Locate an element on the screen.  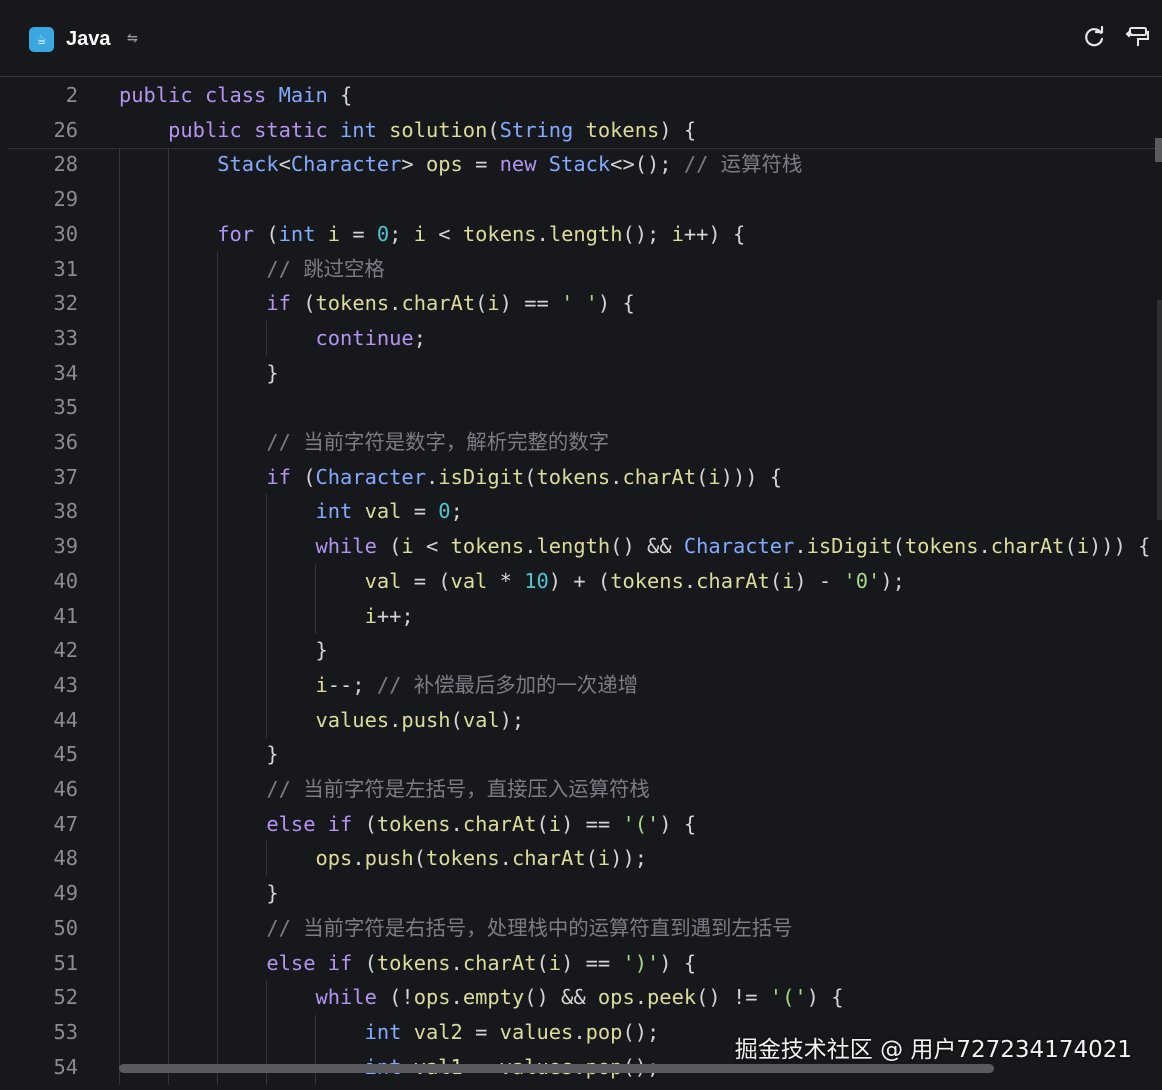
code-token: i is located at coordinates (493, 303).